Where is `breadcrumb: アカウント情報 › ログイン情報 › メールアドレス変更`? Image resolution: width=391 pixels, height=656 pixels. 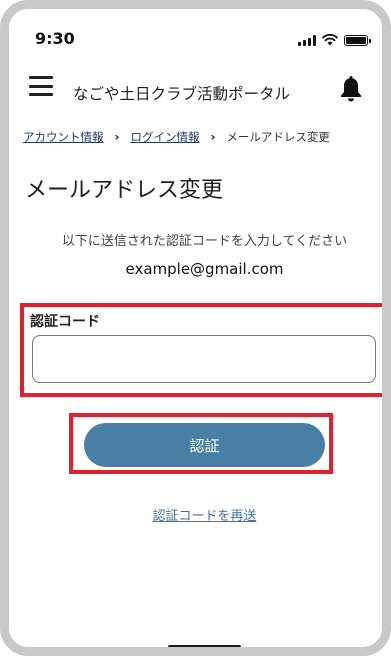
breadcrumb: アカウント情報 › ログイン情報 › メールアドレス変更 is located at coordinates (176, 137).